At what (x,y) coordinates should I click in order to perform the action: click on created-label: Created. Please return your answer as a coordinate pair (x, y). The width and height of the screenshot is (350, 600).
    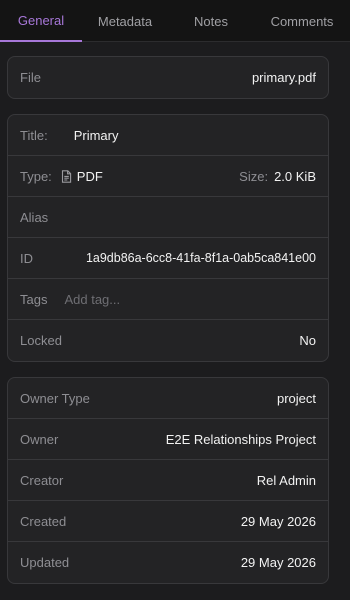
    Looking at the image, I should click on (43, 521).